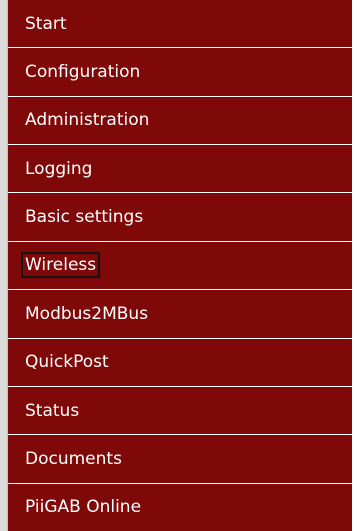  I want to click on nav-item-wireless: Wireless, so click(180, 266).